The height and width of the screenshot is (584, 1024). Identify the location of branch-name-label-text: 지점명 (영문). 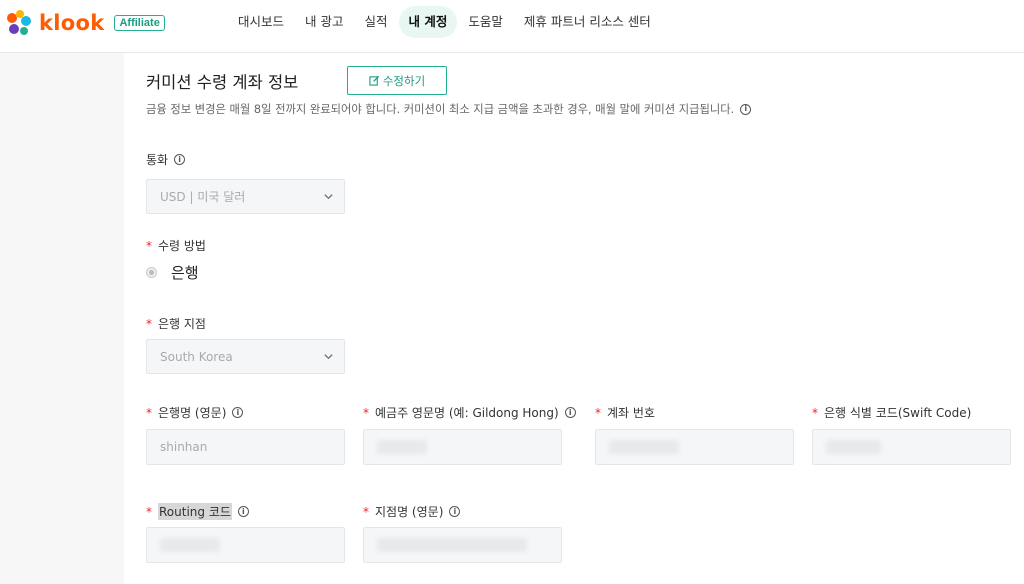
(409, 512).